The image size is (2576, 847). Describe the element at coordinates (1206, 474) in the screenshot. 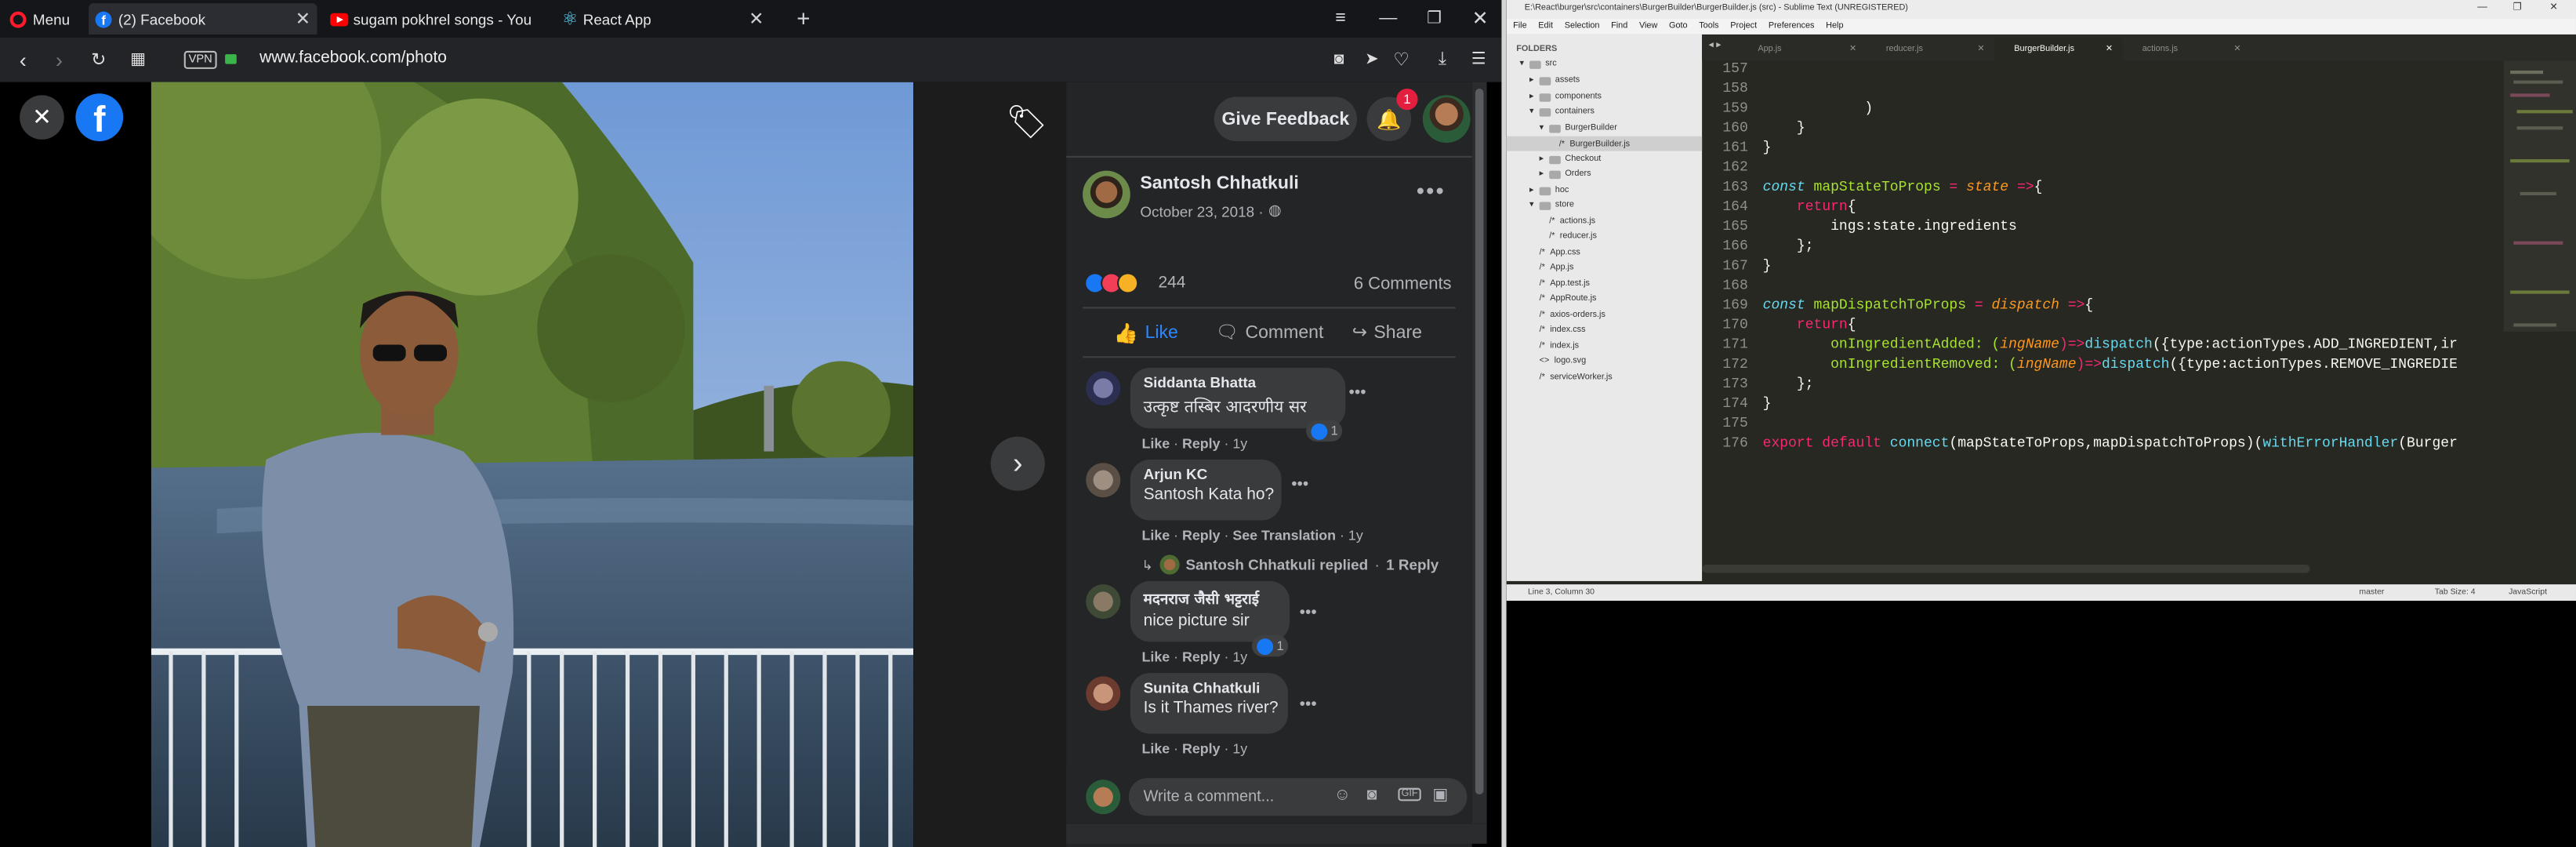

I see `commenter-name: Arjun KC` at that location.